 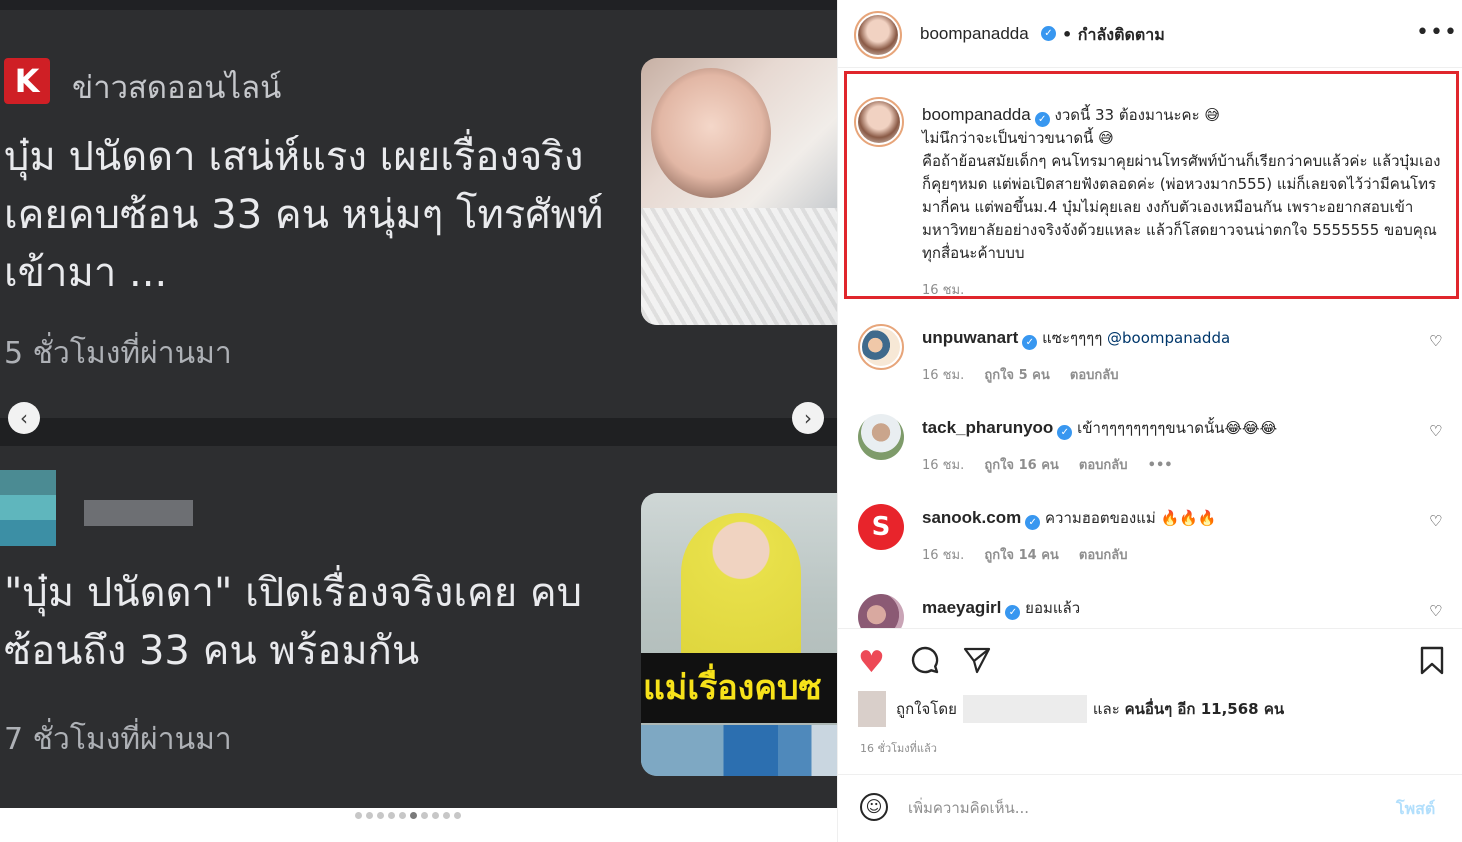 What do you see at coordinates (1160, 465) in the screenshot?
I see `comment-options-icon: •••` at bounding box center [1160, 465].